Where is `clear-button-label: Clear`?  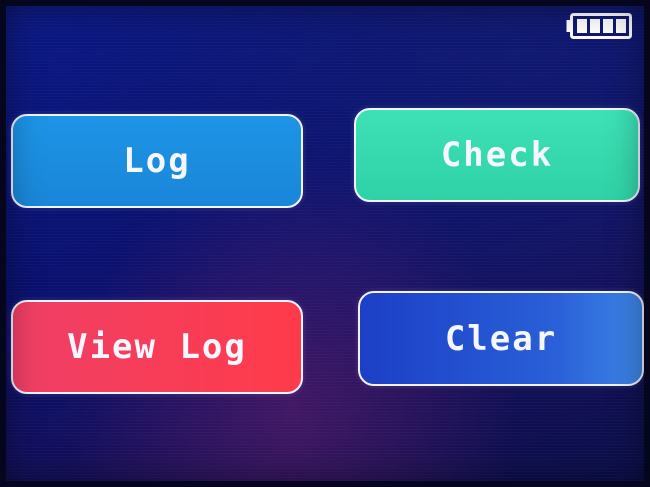 clear-button-label: Clear is located at coordinates (501, 338).